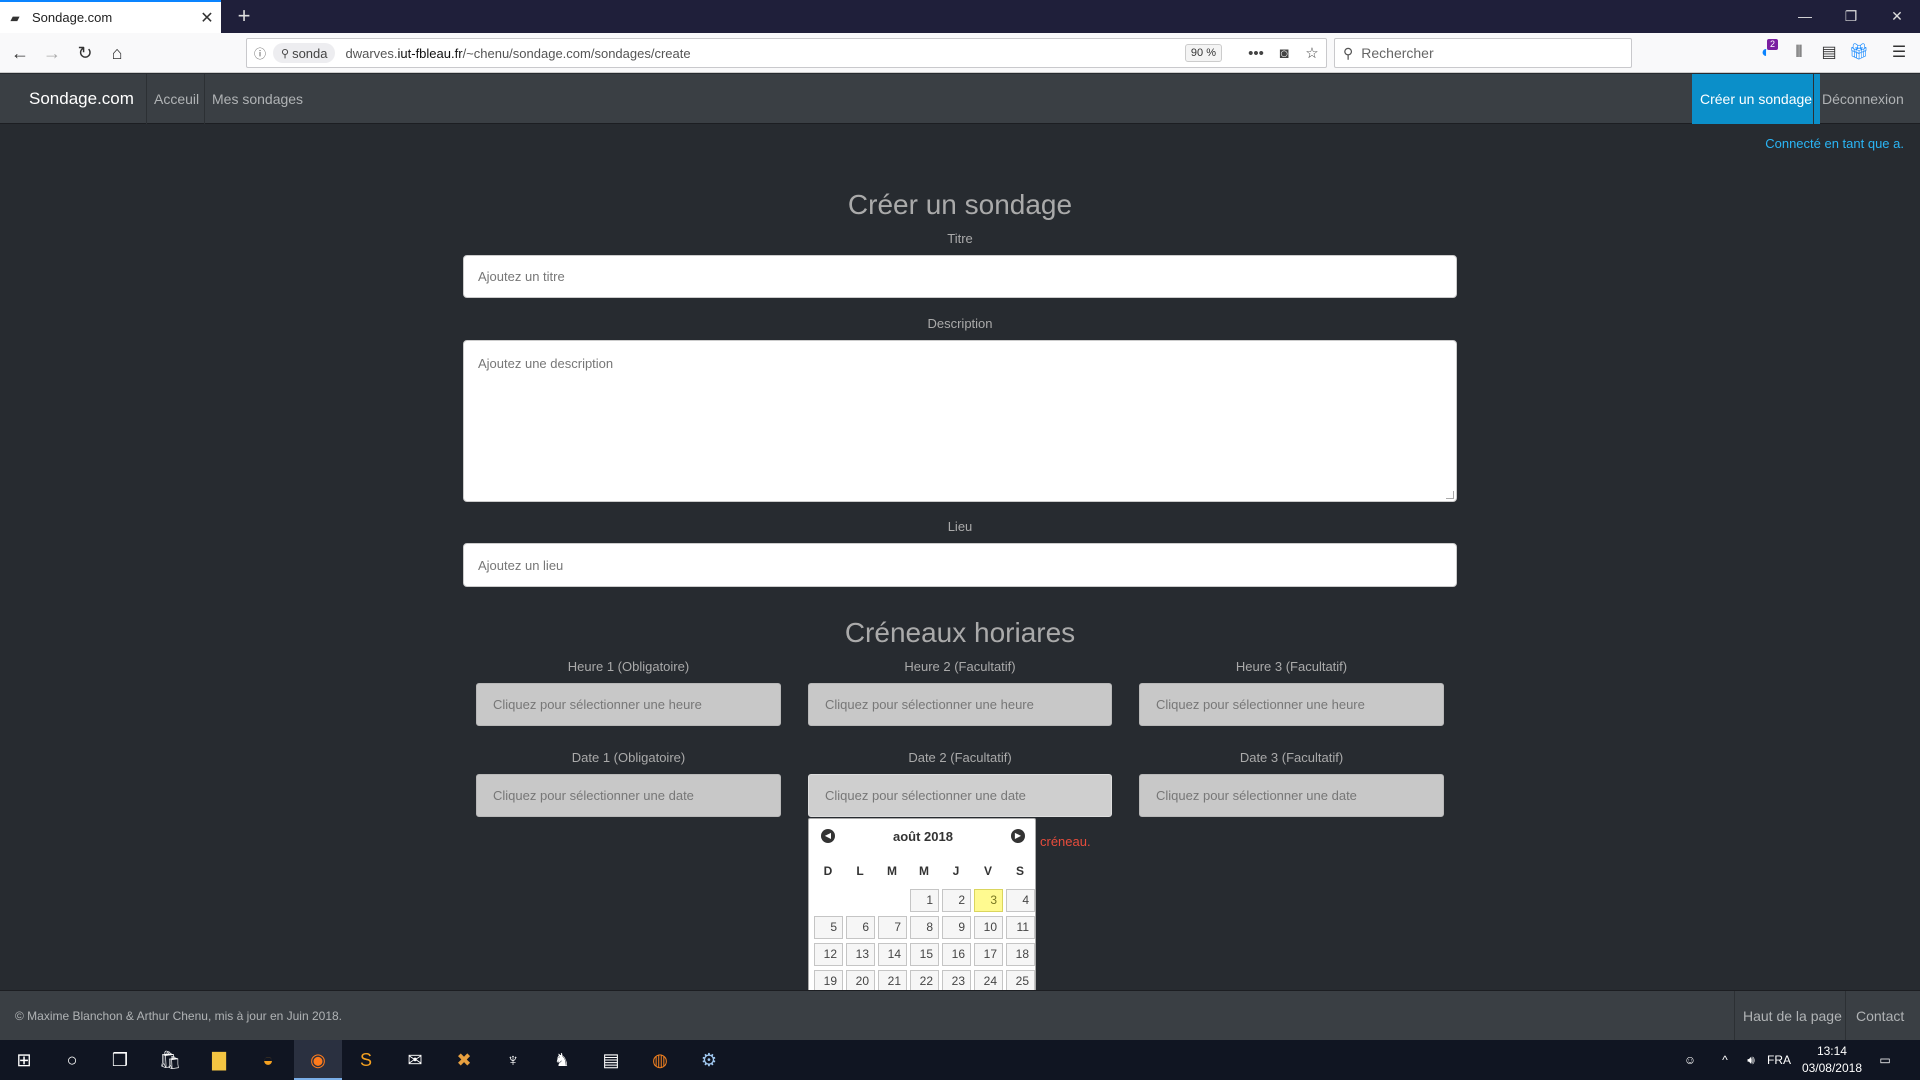  Describe the element at coordinates (960, 565) in the screenshot. I see `lieu-input: Ajoutez un lieu` at that location.